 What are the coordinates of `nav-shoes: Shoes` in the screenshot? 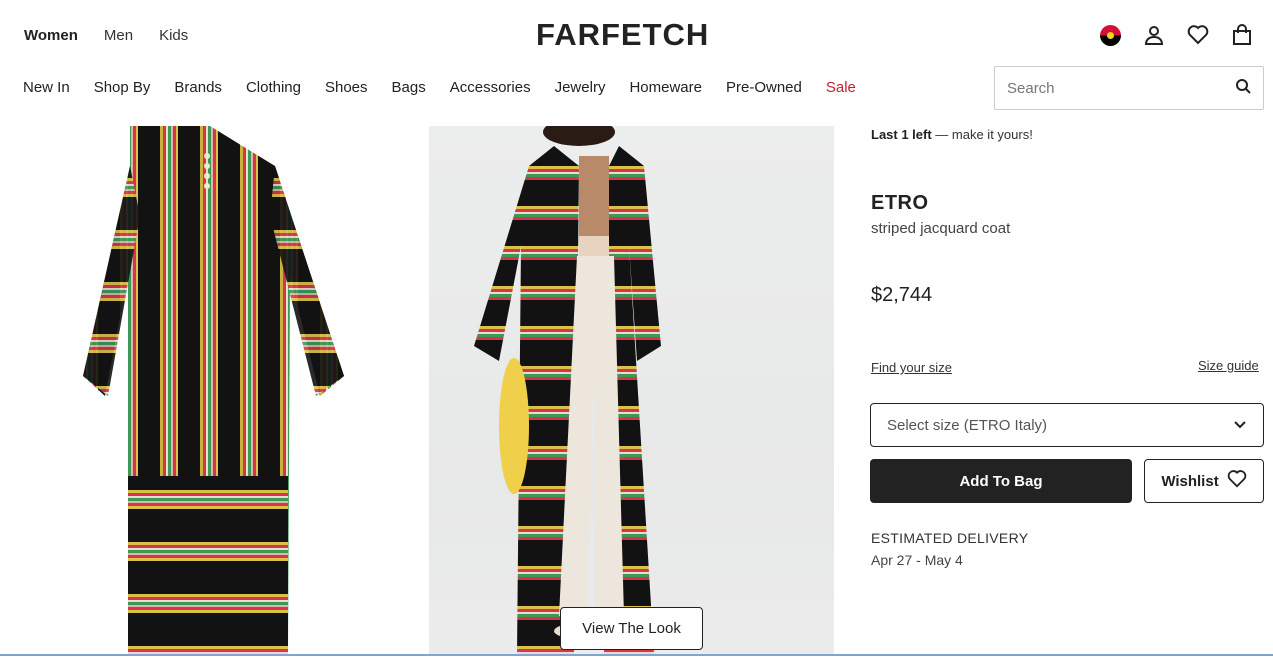 It's located at (346, 87).